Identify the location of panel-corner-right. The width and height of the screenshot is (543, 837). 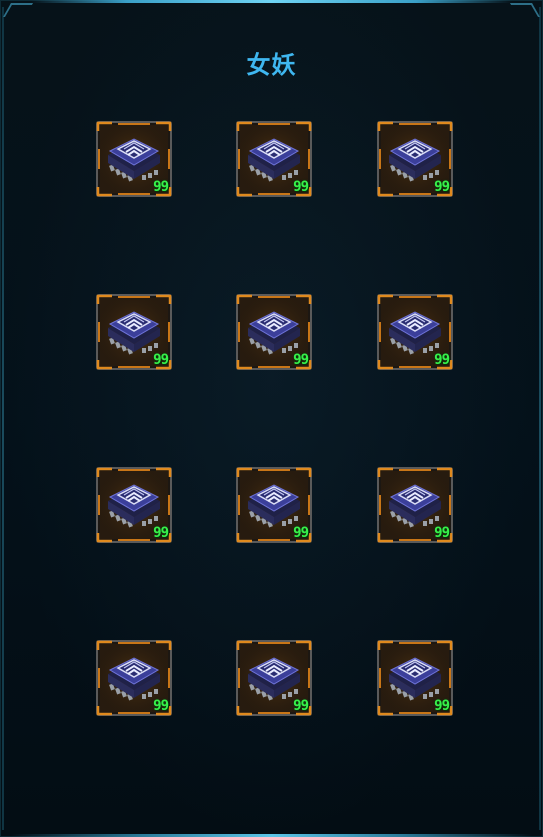
(525, 10).